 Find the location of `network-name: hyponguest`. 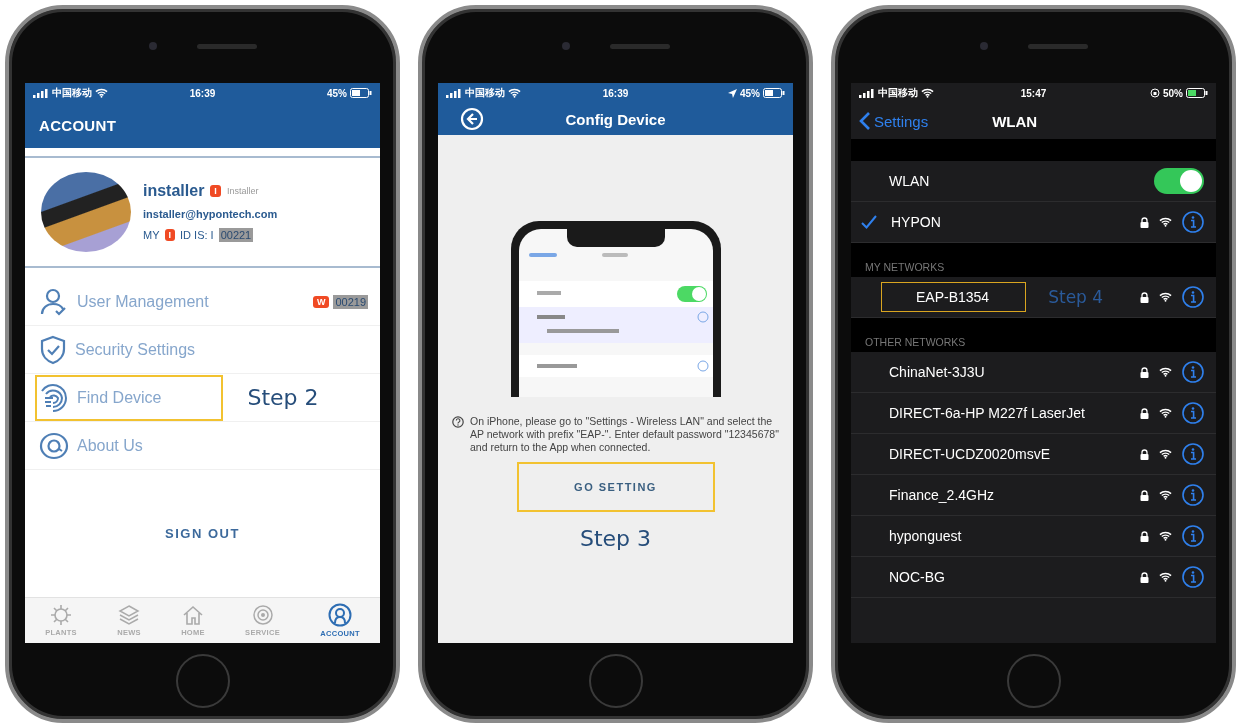

network-name: hyponguest is located at coordinates (1014, 536).